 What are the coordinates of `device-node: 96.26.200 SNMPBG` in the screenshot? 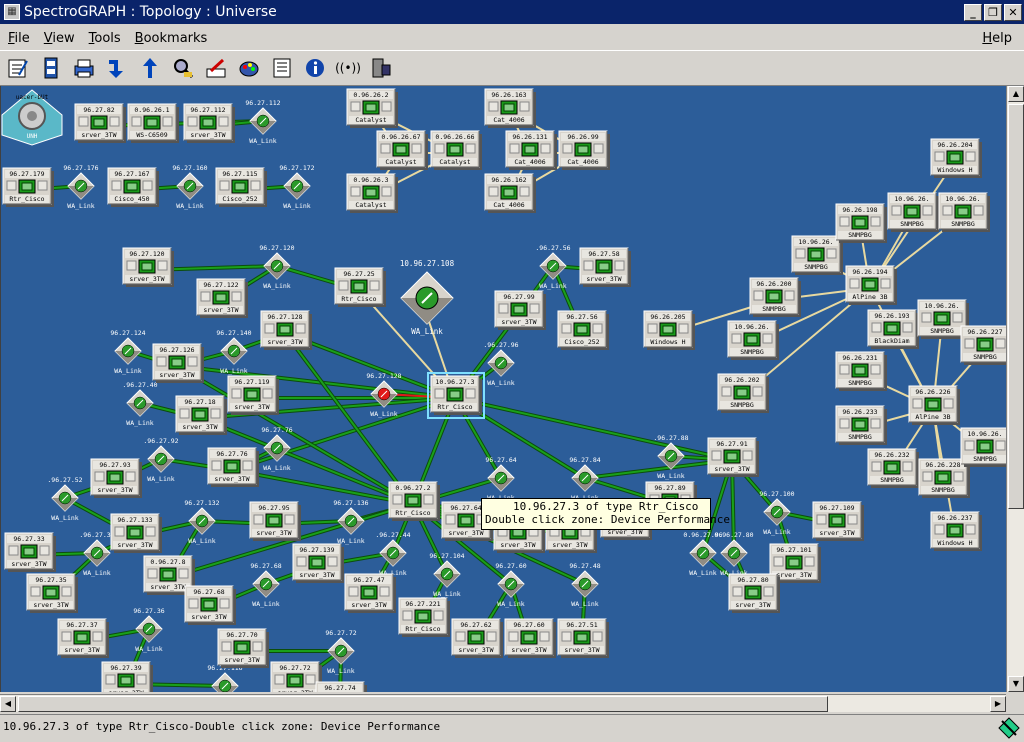 It's located at (775, 297).